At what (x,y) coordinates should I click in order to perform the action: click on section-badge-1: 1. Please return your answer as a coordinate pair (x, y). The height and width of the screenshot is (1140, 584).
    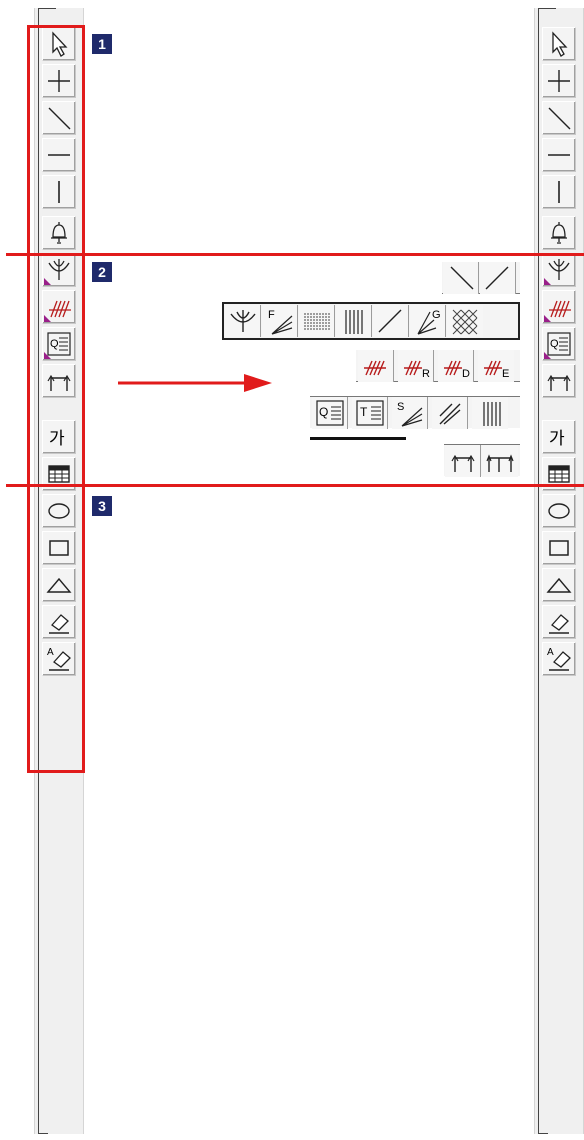
    Looking at the image, I should click on (102, 44).